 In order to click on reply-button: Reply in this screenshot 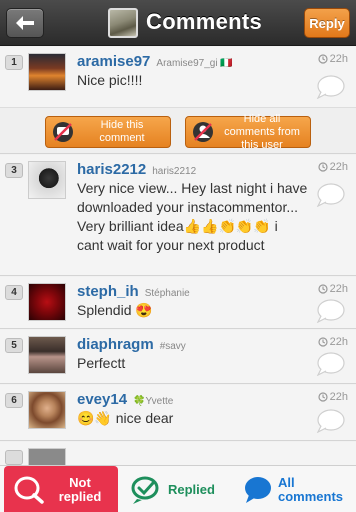, I will do `click(327, 23)`.